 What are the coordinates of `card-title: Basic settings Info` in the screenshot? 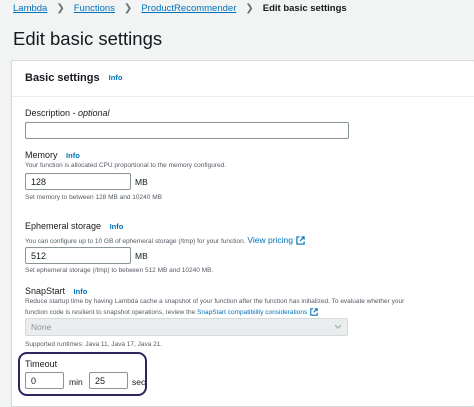 It's located at (73, 78).